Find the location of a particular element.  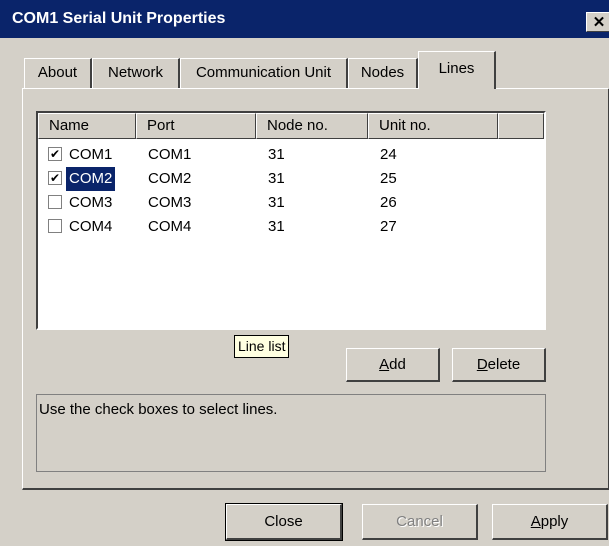

tab-label: Lines is located at coordinates (456, 68).